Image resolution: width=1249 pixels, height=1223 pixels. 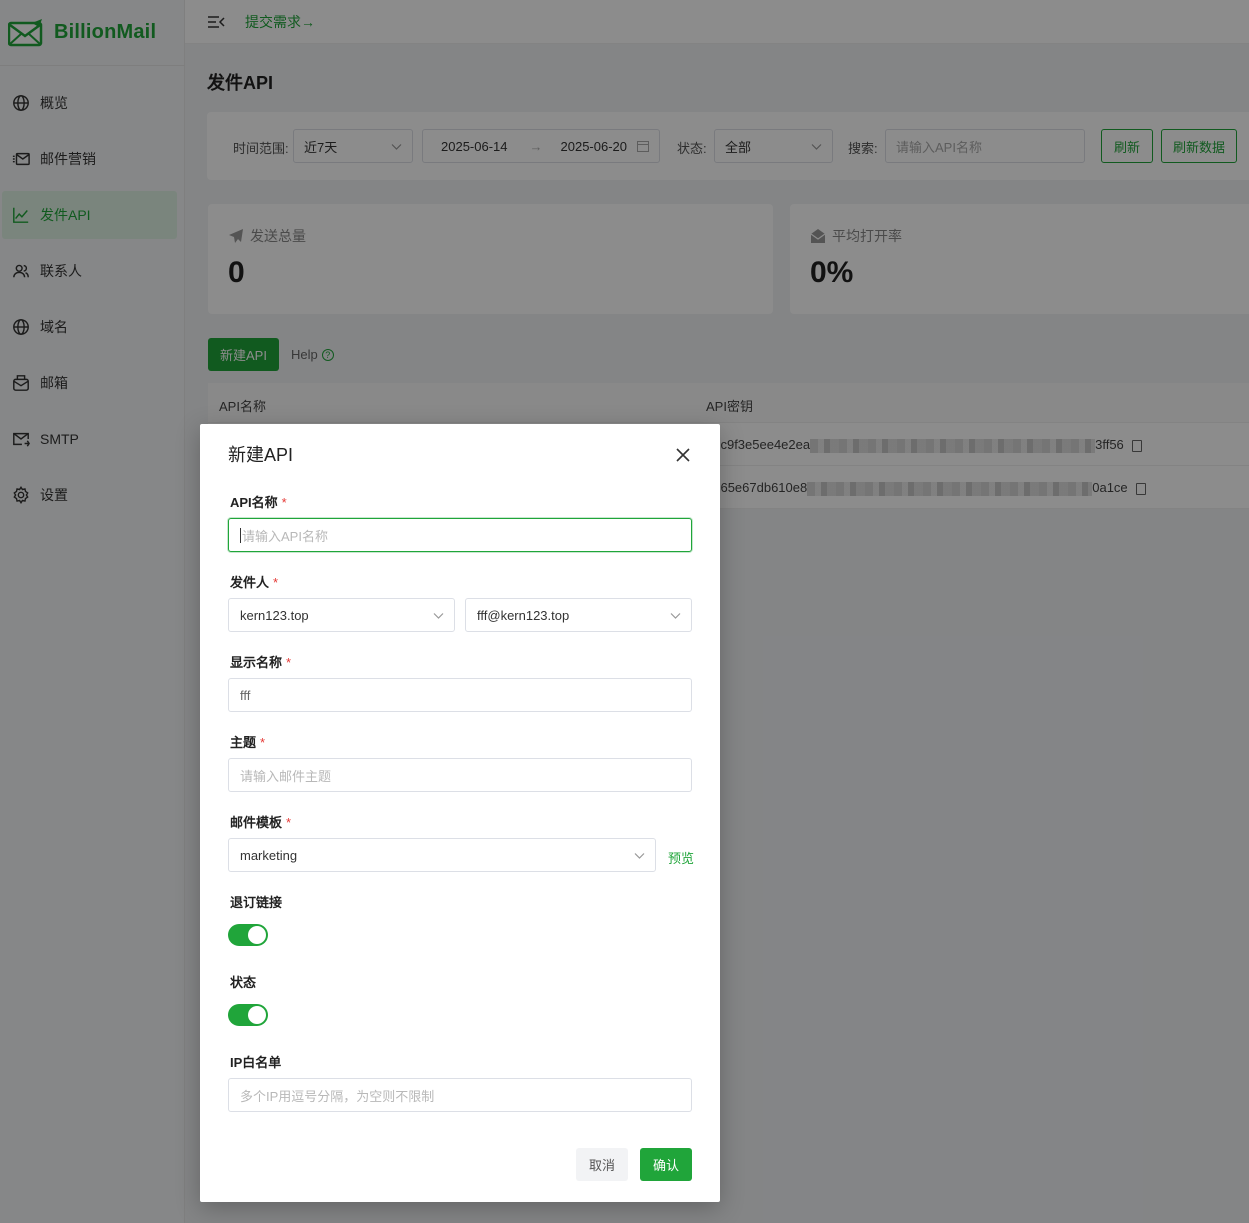 I want to click on close-icon, so click(x=683, y=455).